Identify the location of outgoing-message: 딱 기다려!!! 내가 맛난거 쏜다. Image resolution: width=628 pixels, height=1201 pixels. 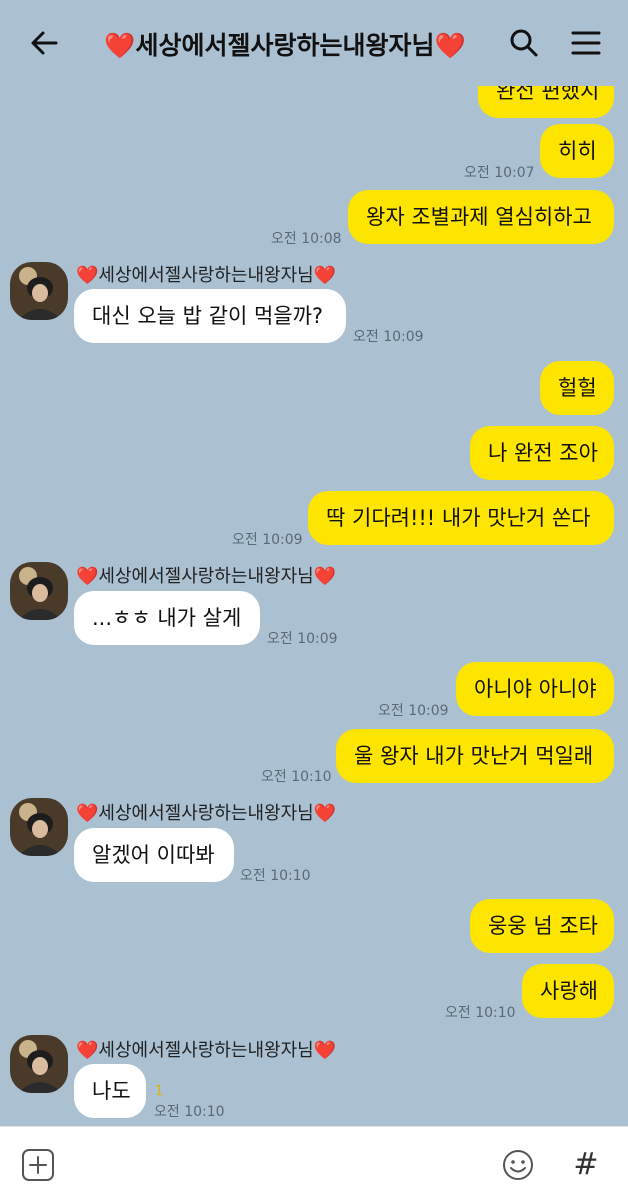
(461, 518).